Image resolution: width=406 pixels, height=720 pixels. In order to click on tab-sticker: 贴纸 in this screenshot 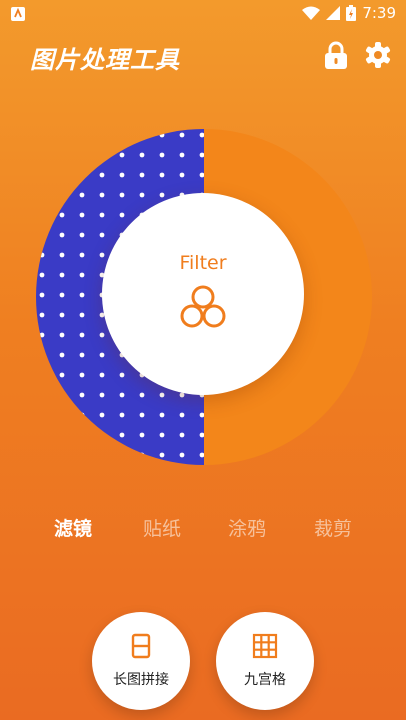, I will do `click(162, 527)`.